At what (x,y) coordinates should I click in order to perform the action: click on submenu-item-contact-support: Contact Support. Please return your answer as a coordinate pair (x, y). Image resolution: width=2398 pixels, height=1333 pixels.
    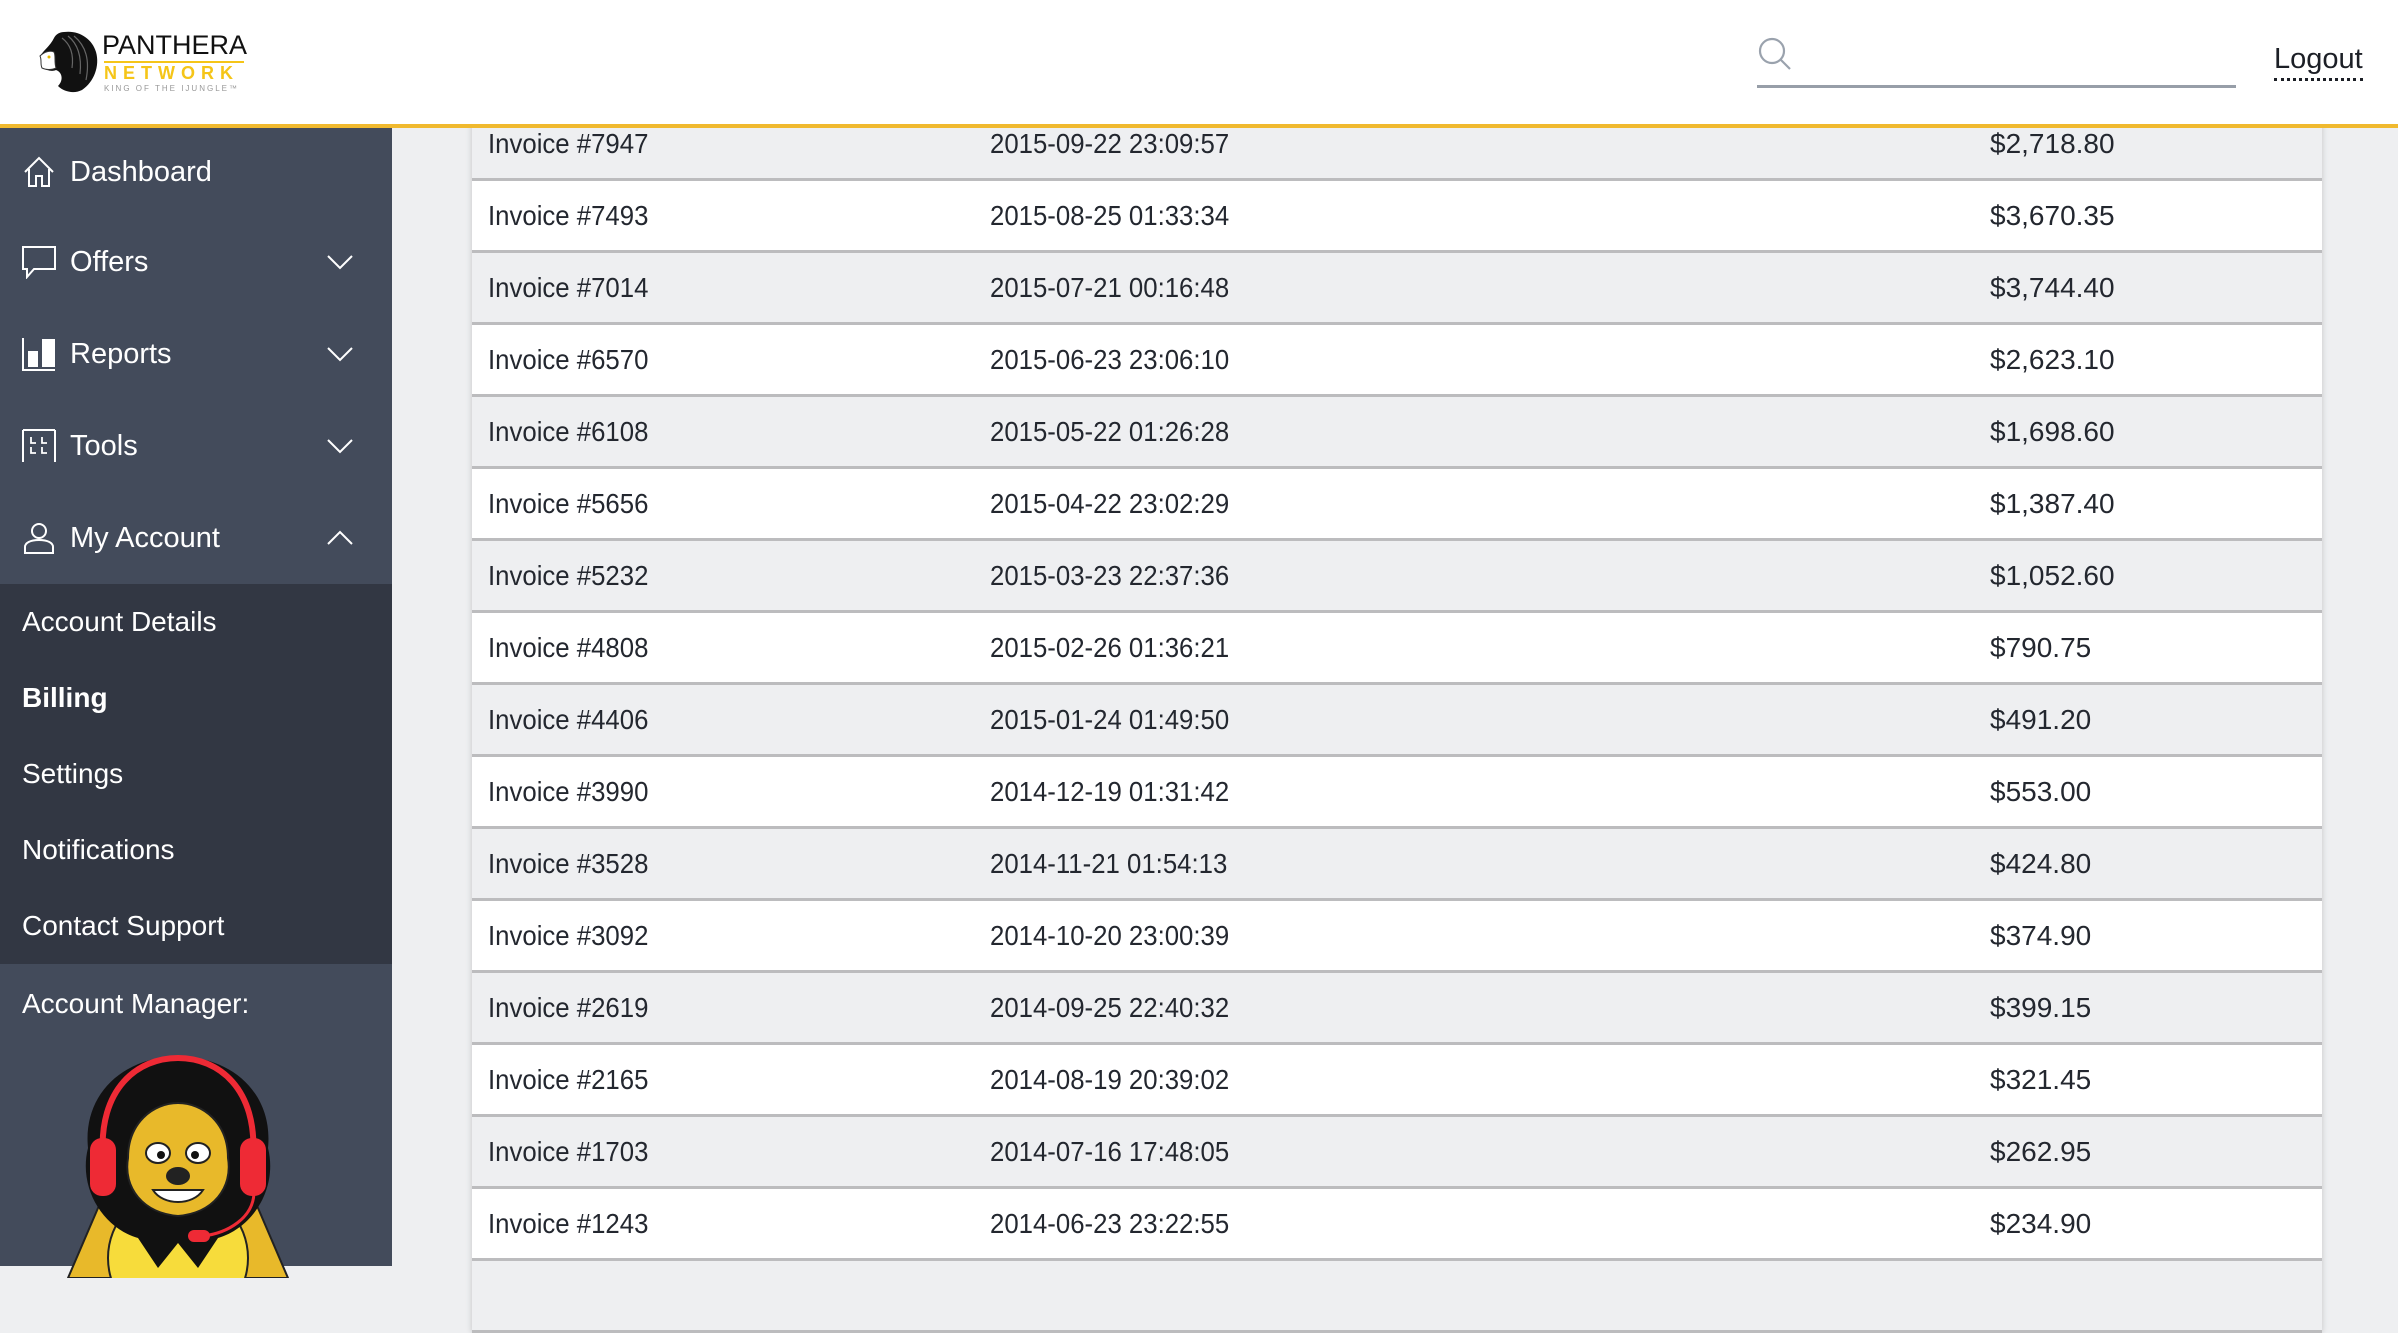
    Looking at the image, I should click on (196, 926).